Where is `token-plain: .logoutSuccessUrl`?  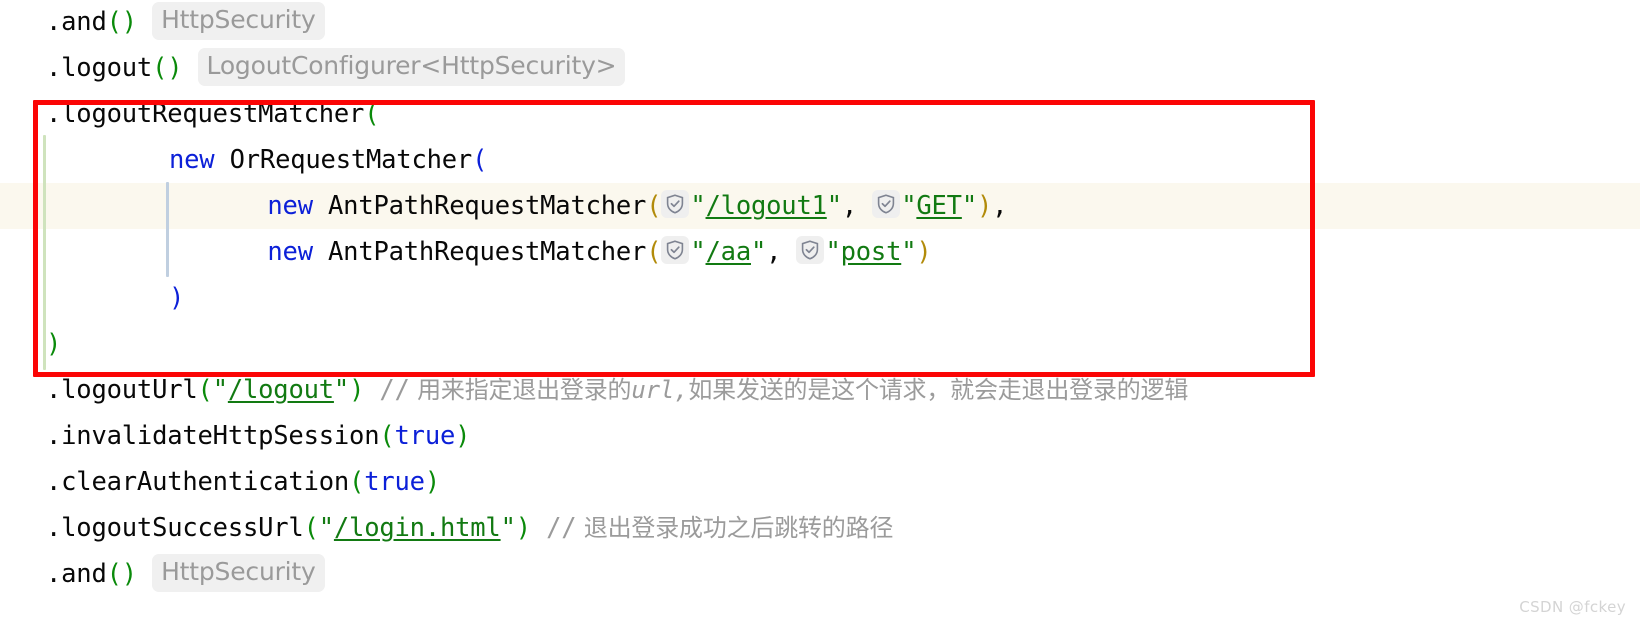 token-plain: .logoutSuccessUrl is located at coordinates (175, 528).